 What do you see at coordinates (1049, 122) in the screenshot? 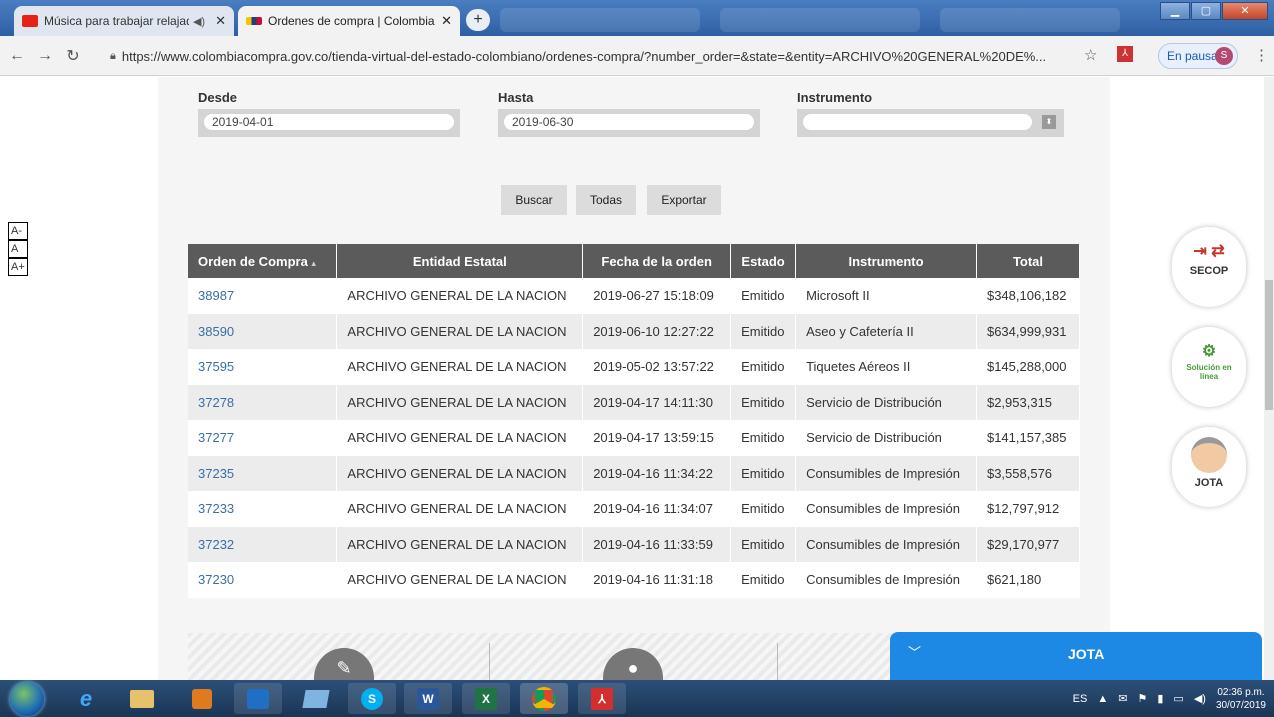
I see `select-arrow-icon: ⬍` at bounding box center [1049, 122].